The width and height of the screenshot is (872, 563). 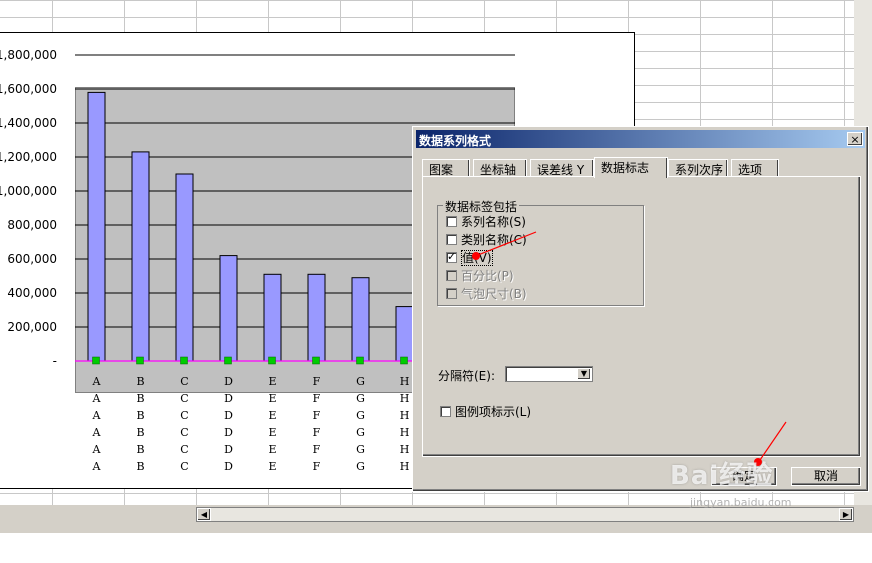 What do you see at coordinates (855, 139) in the screenshot?
I see `close-icon: ×` at bounding box center [855, 139].